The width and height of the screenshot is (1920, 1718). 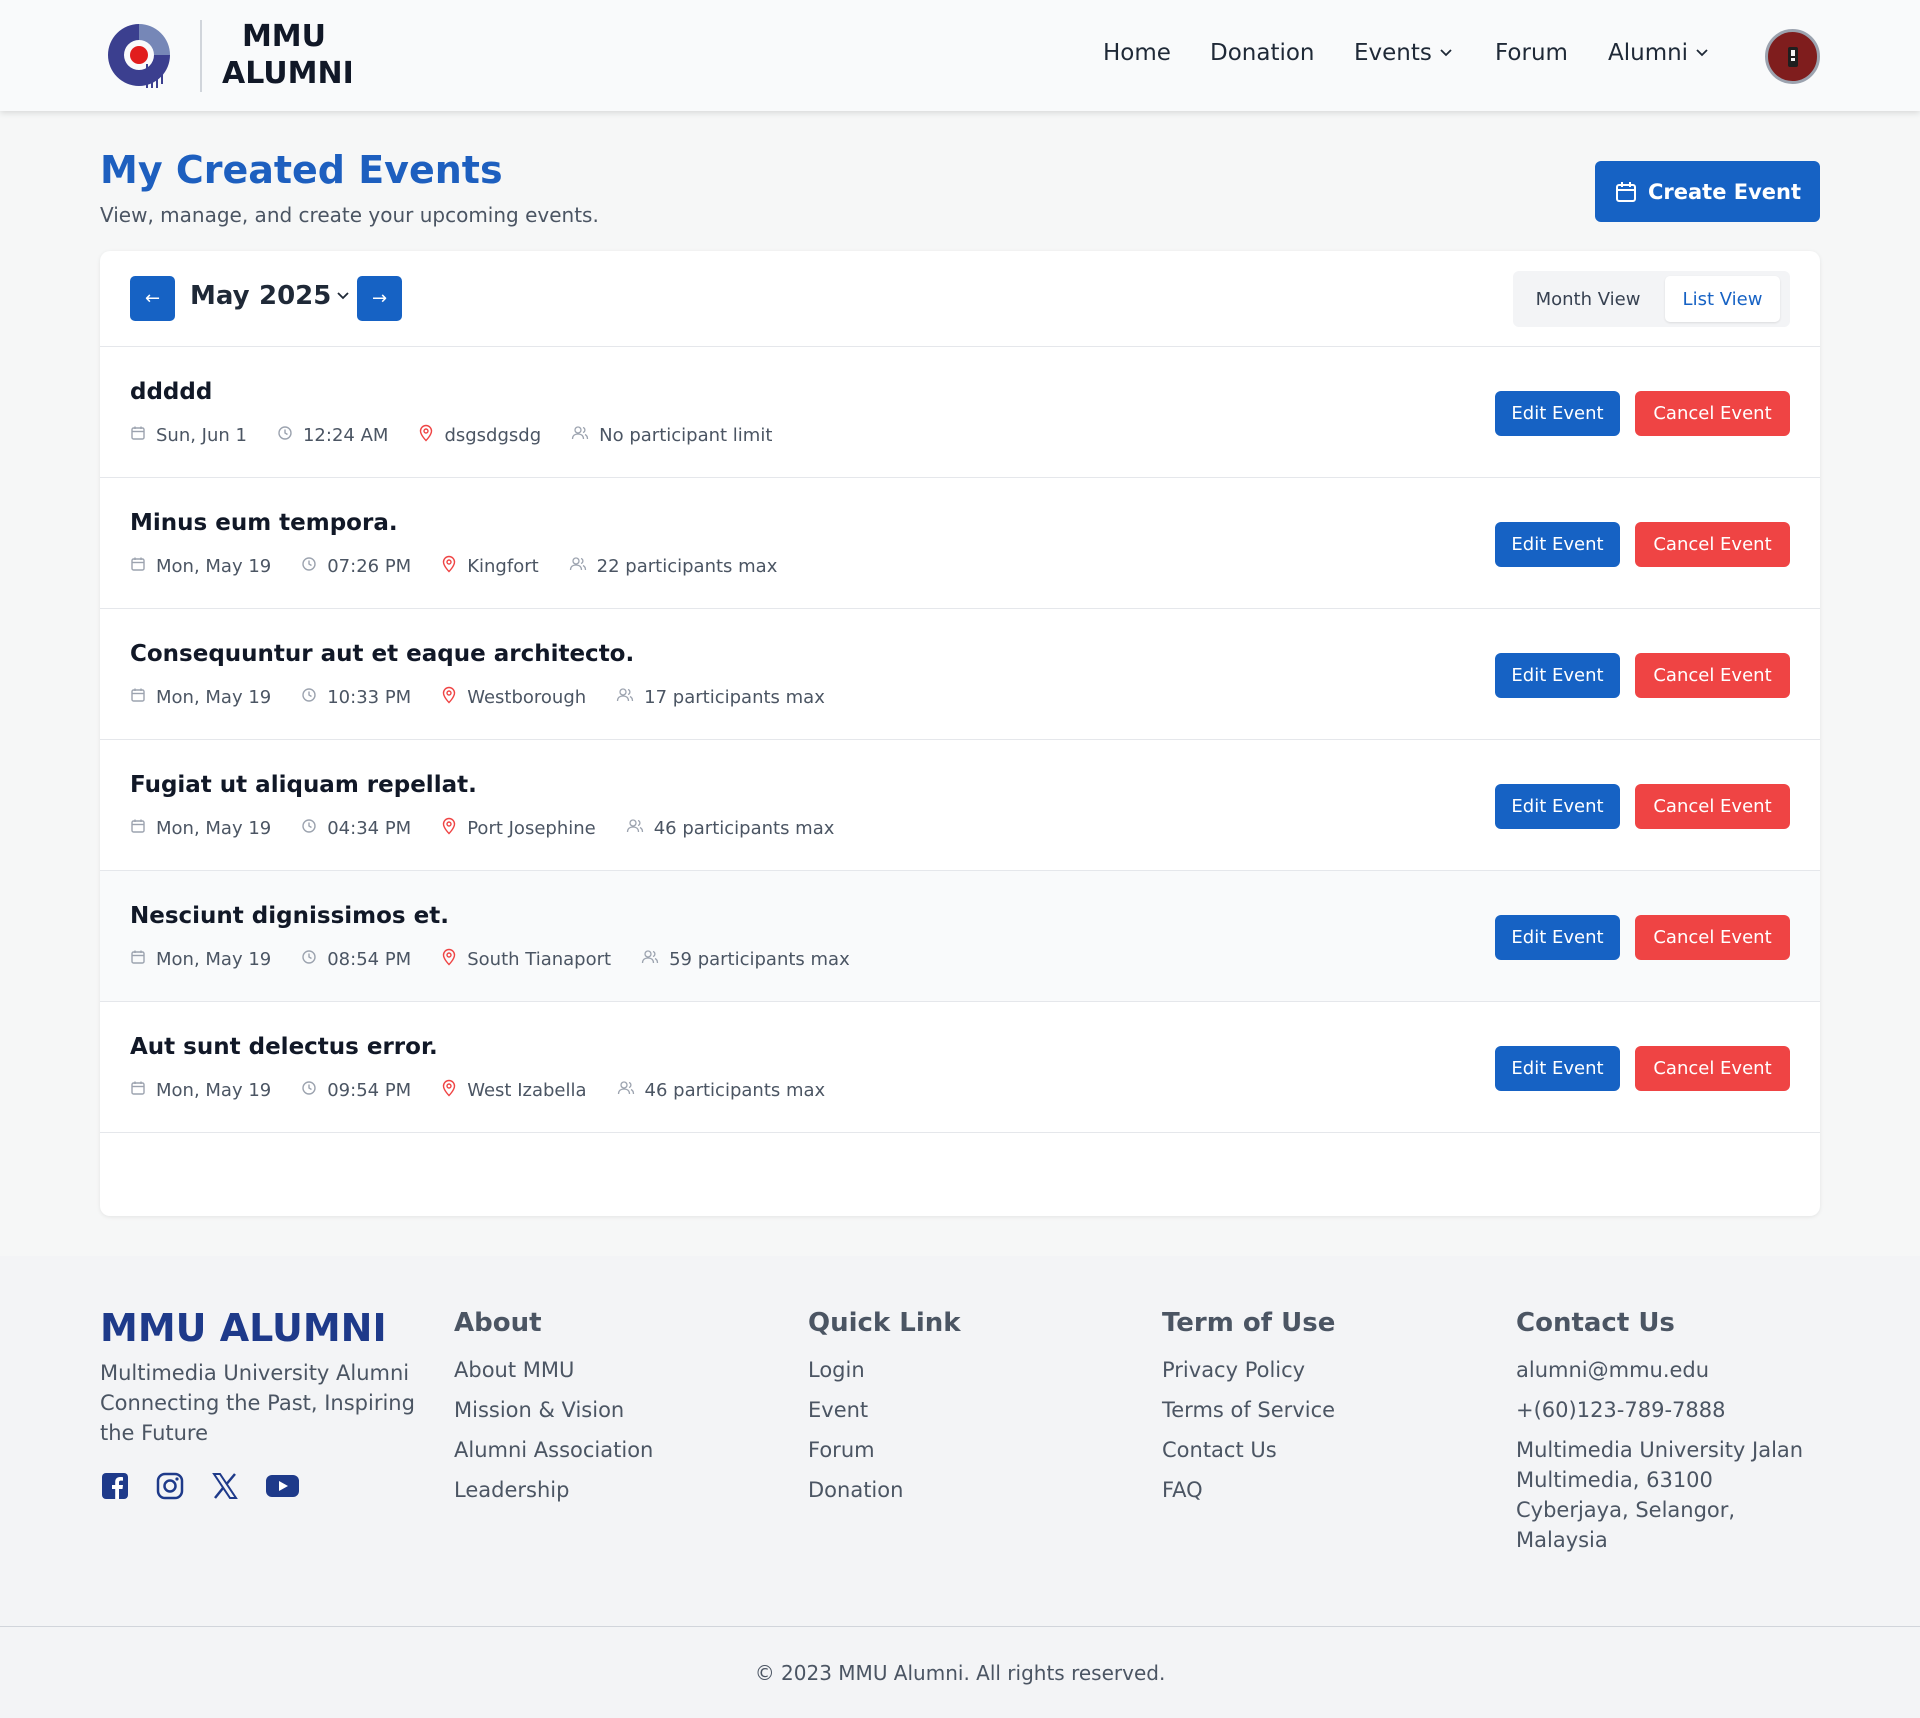 I want to click on event-participants: 22 participants max, so click(x=673, y=566).